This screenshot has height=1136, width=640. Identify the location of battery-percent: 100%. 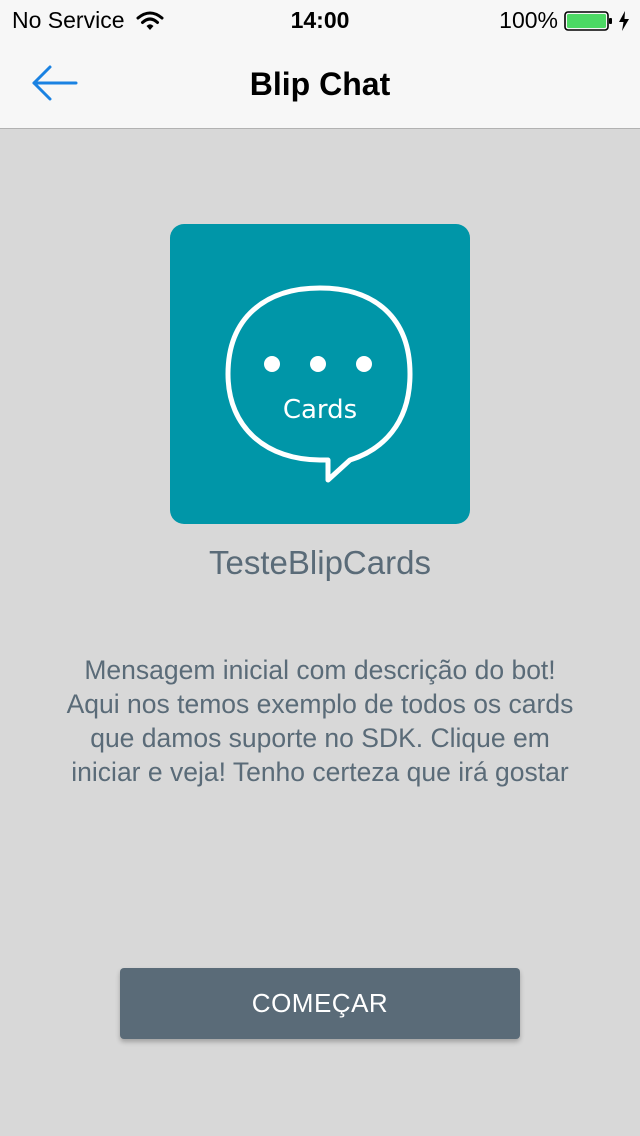
(528, 20).